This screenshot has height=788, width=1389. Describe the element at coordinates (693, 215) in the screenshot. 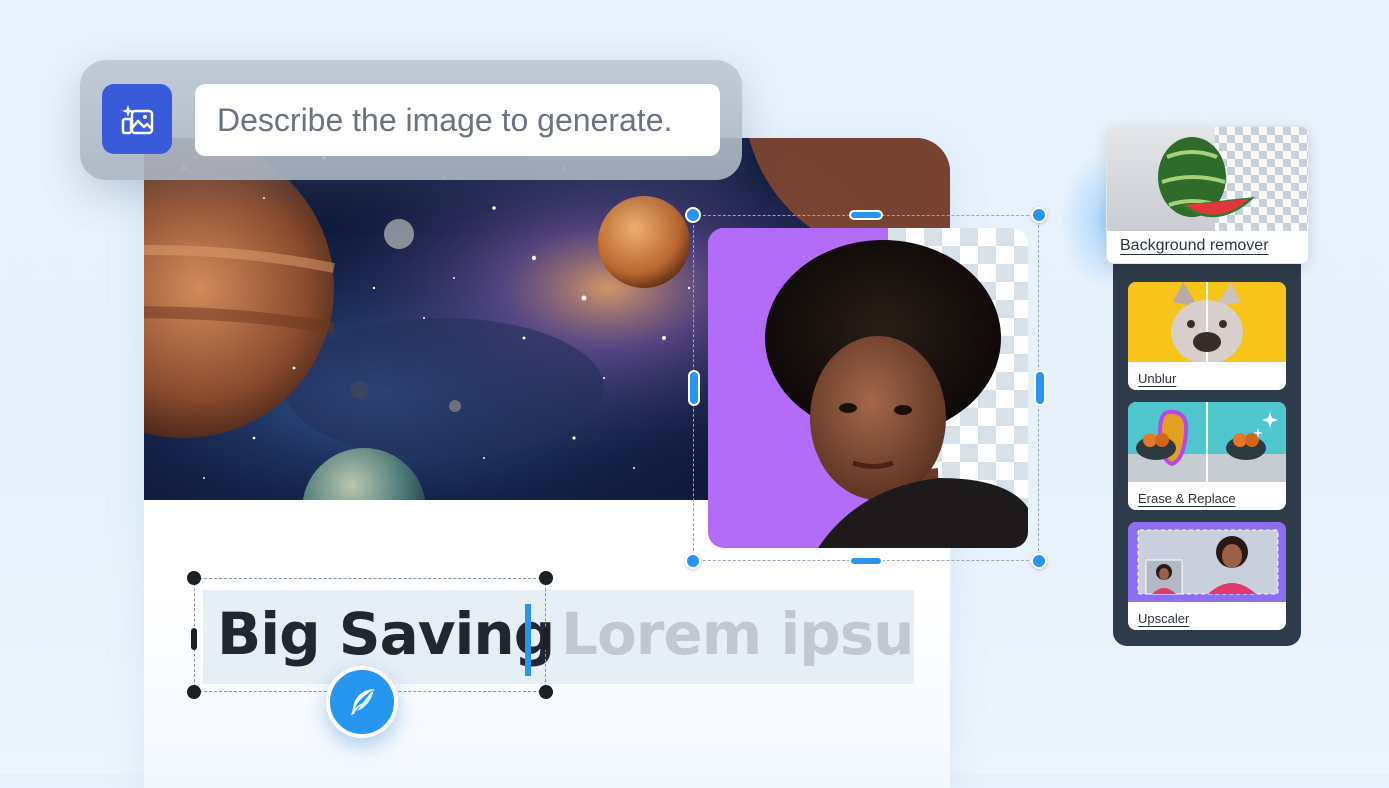

I see `resize-handle-top-left` at that location.